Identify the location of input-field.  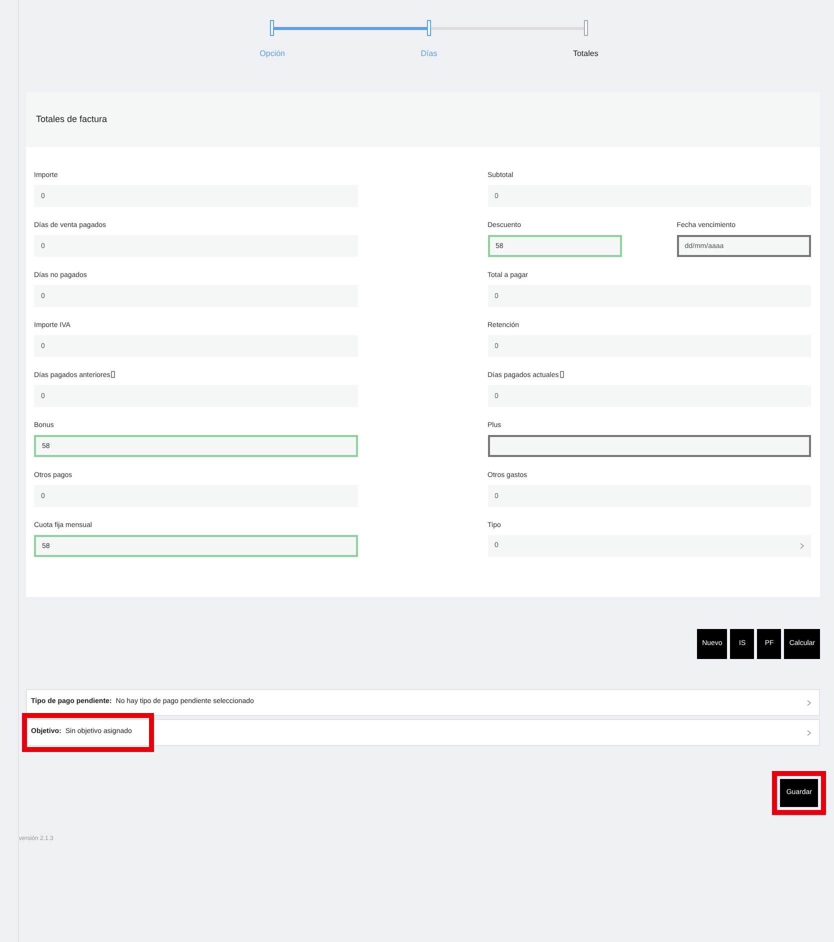
(649, 446).